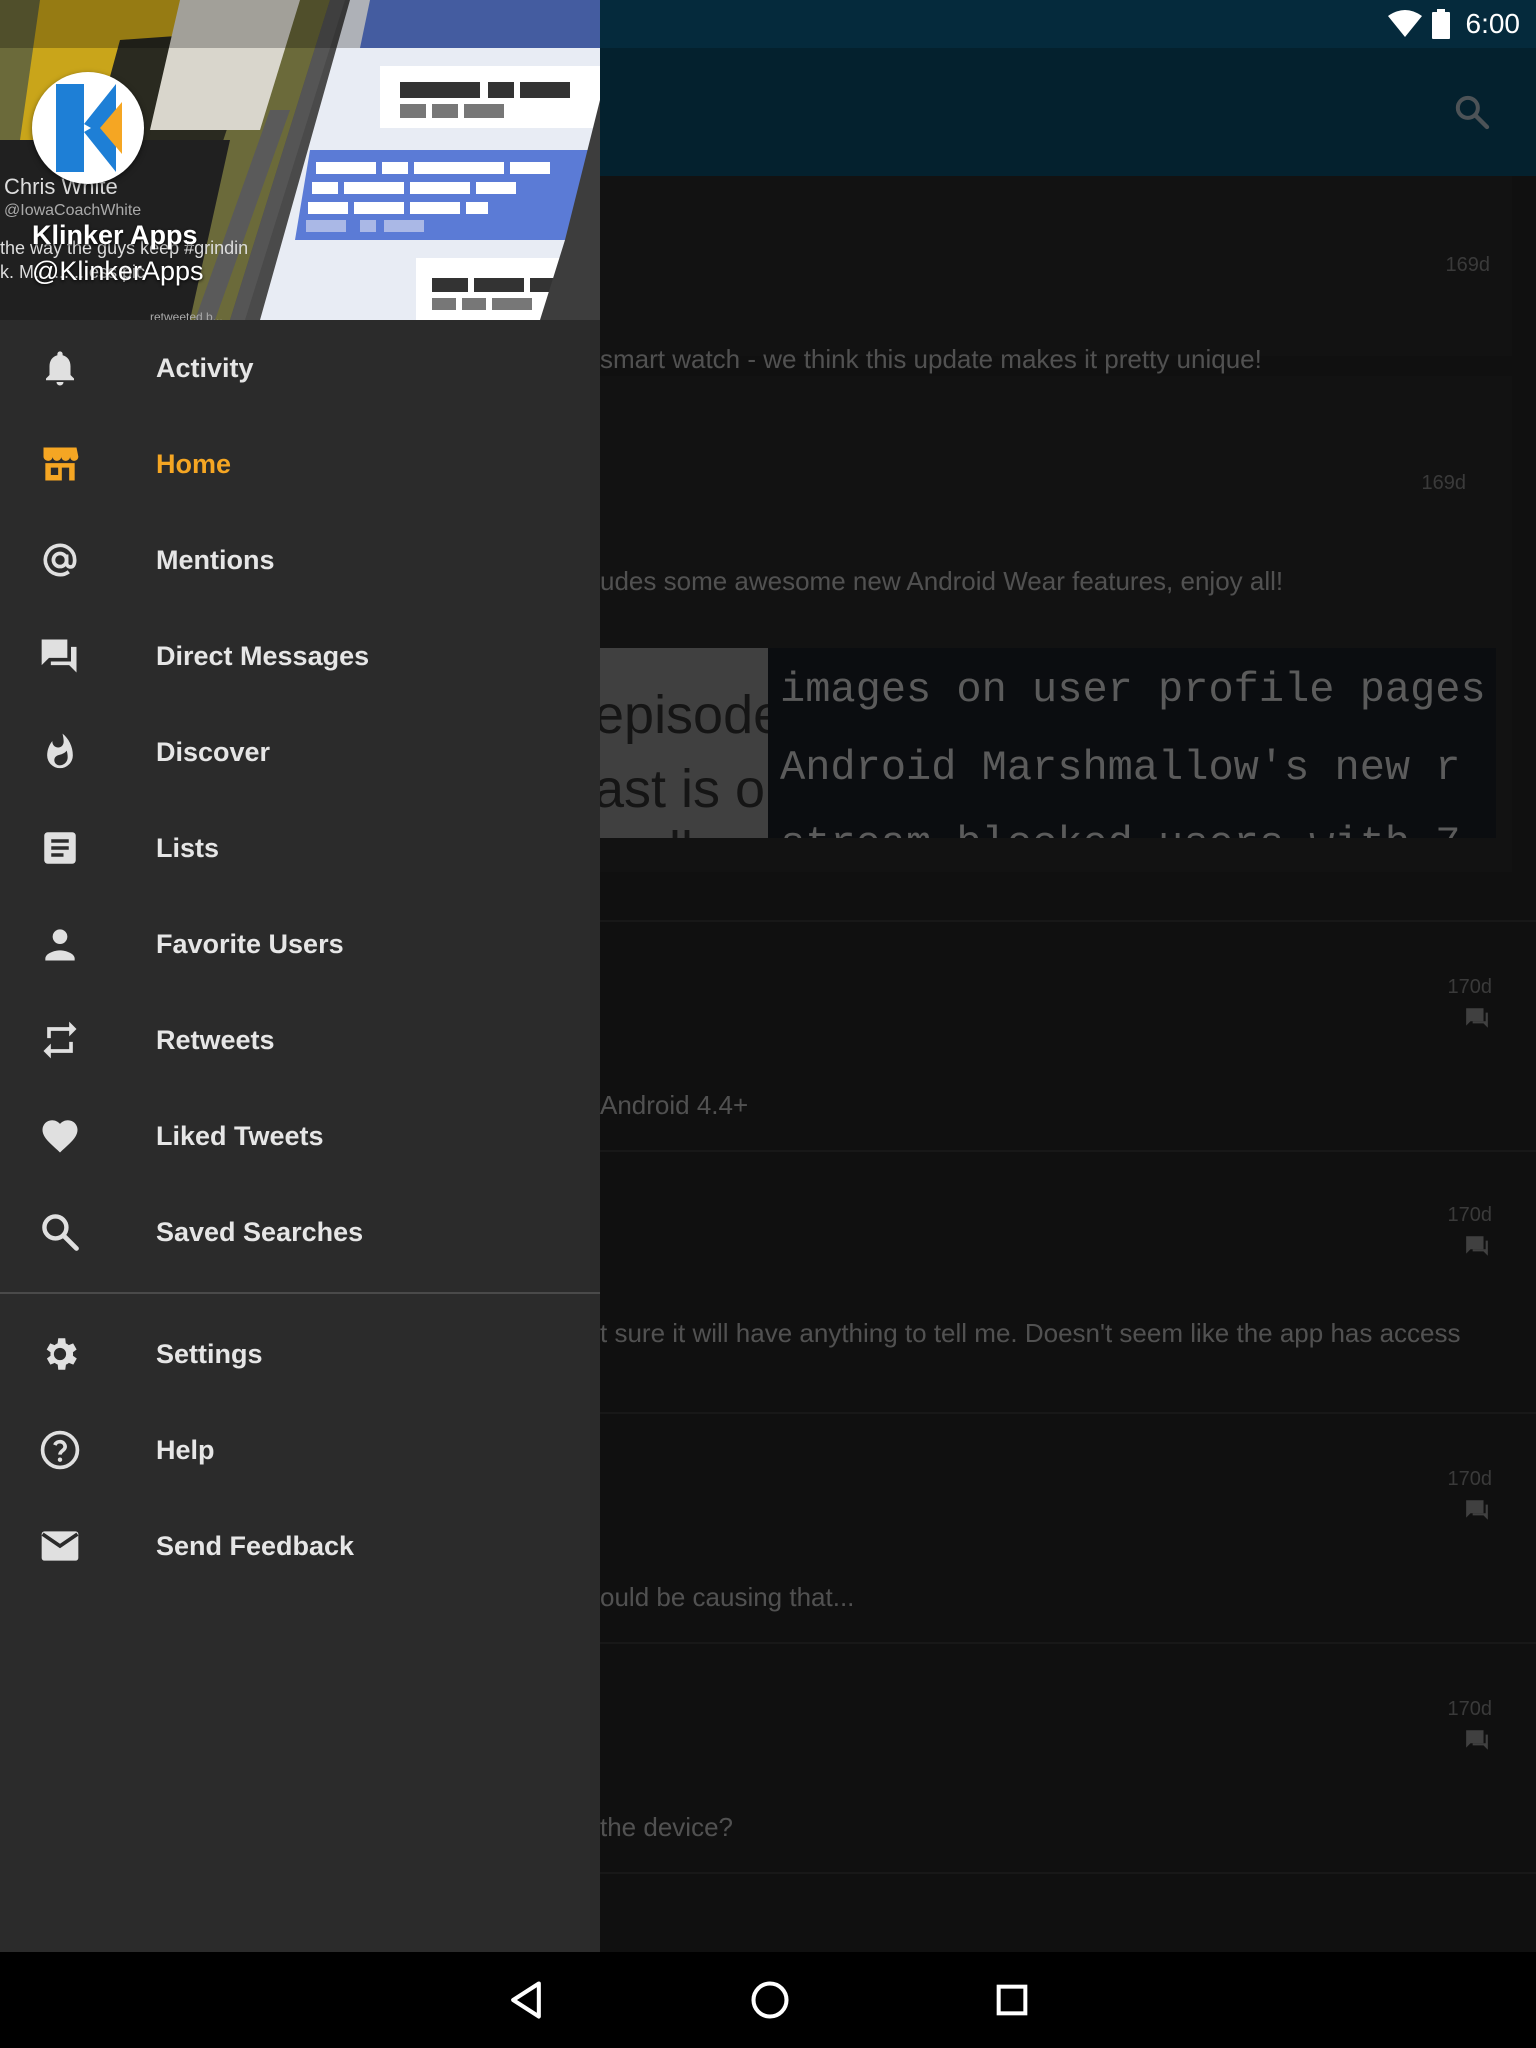 The image size is (1536, 2048). I want to click on tweet-text: the device?, so click(666, 1827).